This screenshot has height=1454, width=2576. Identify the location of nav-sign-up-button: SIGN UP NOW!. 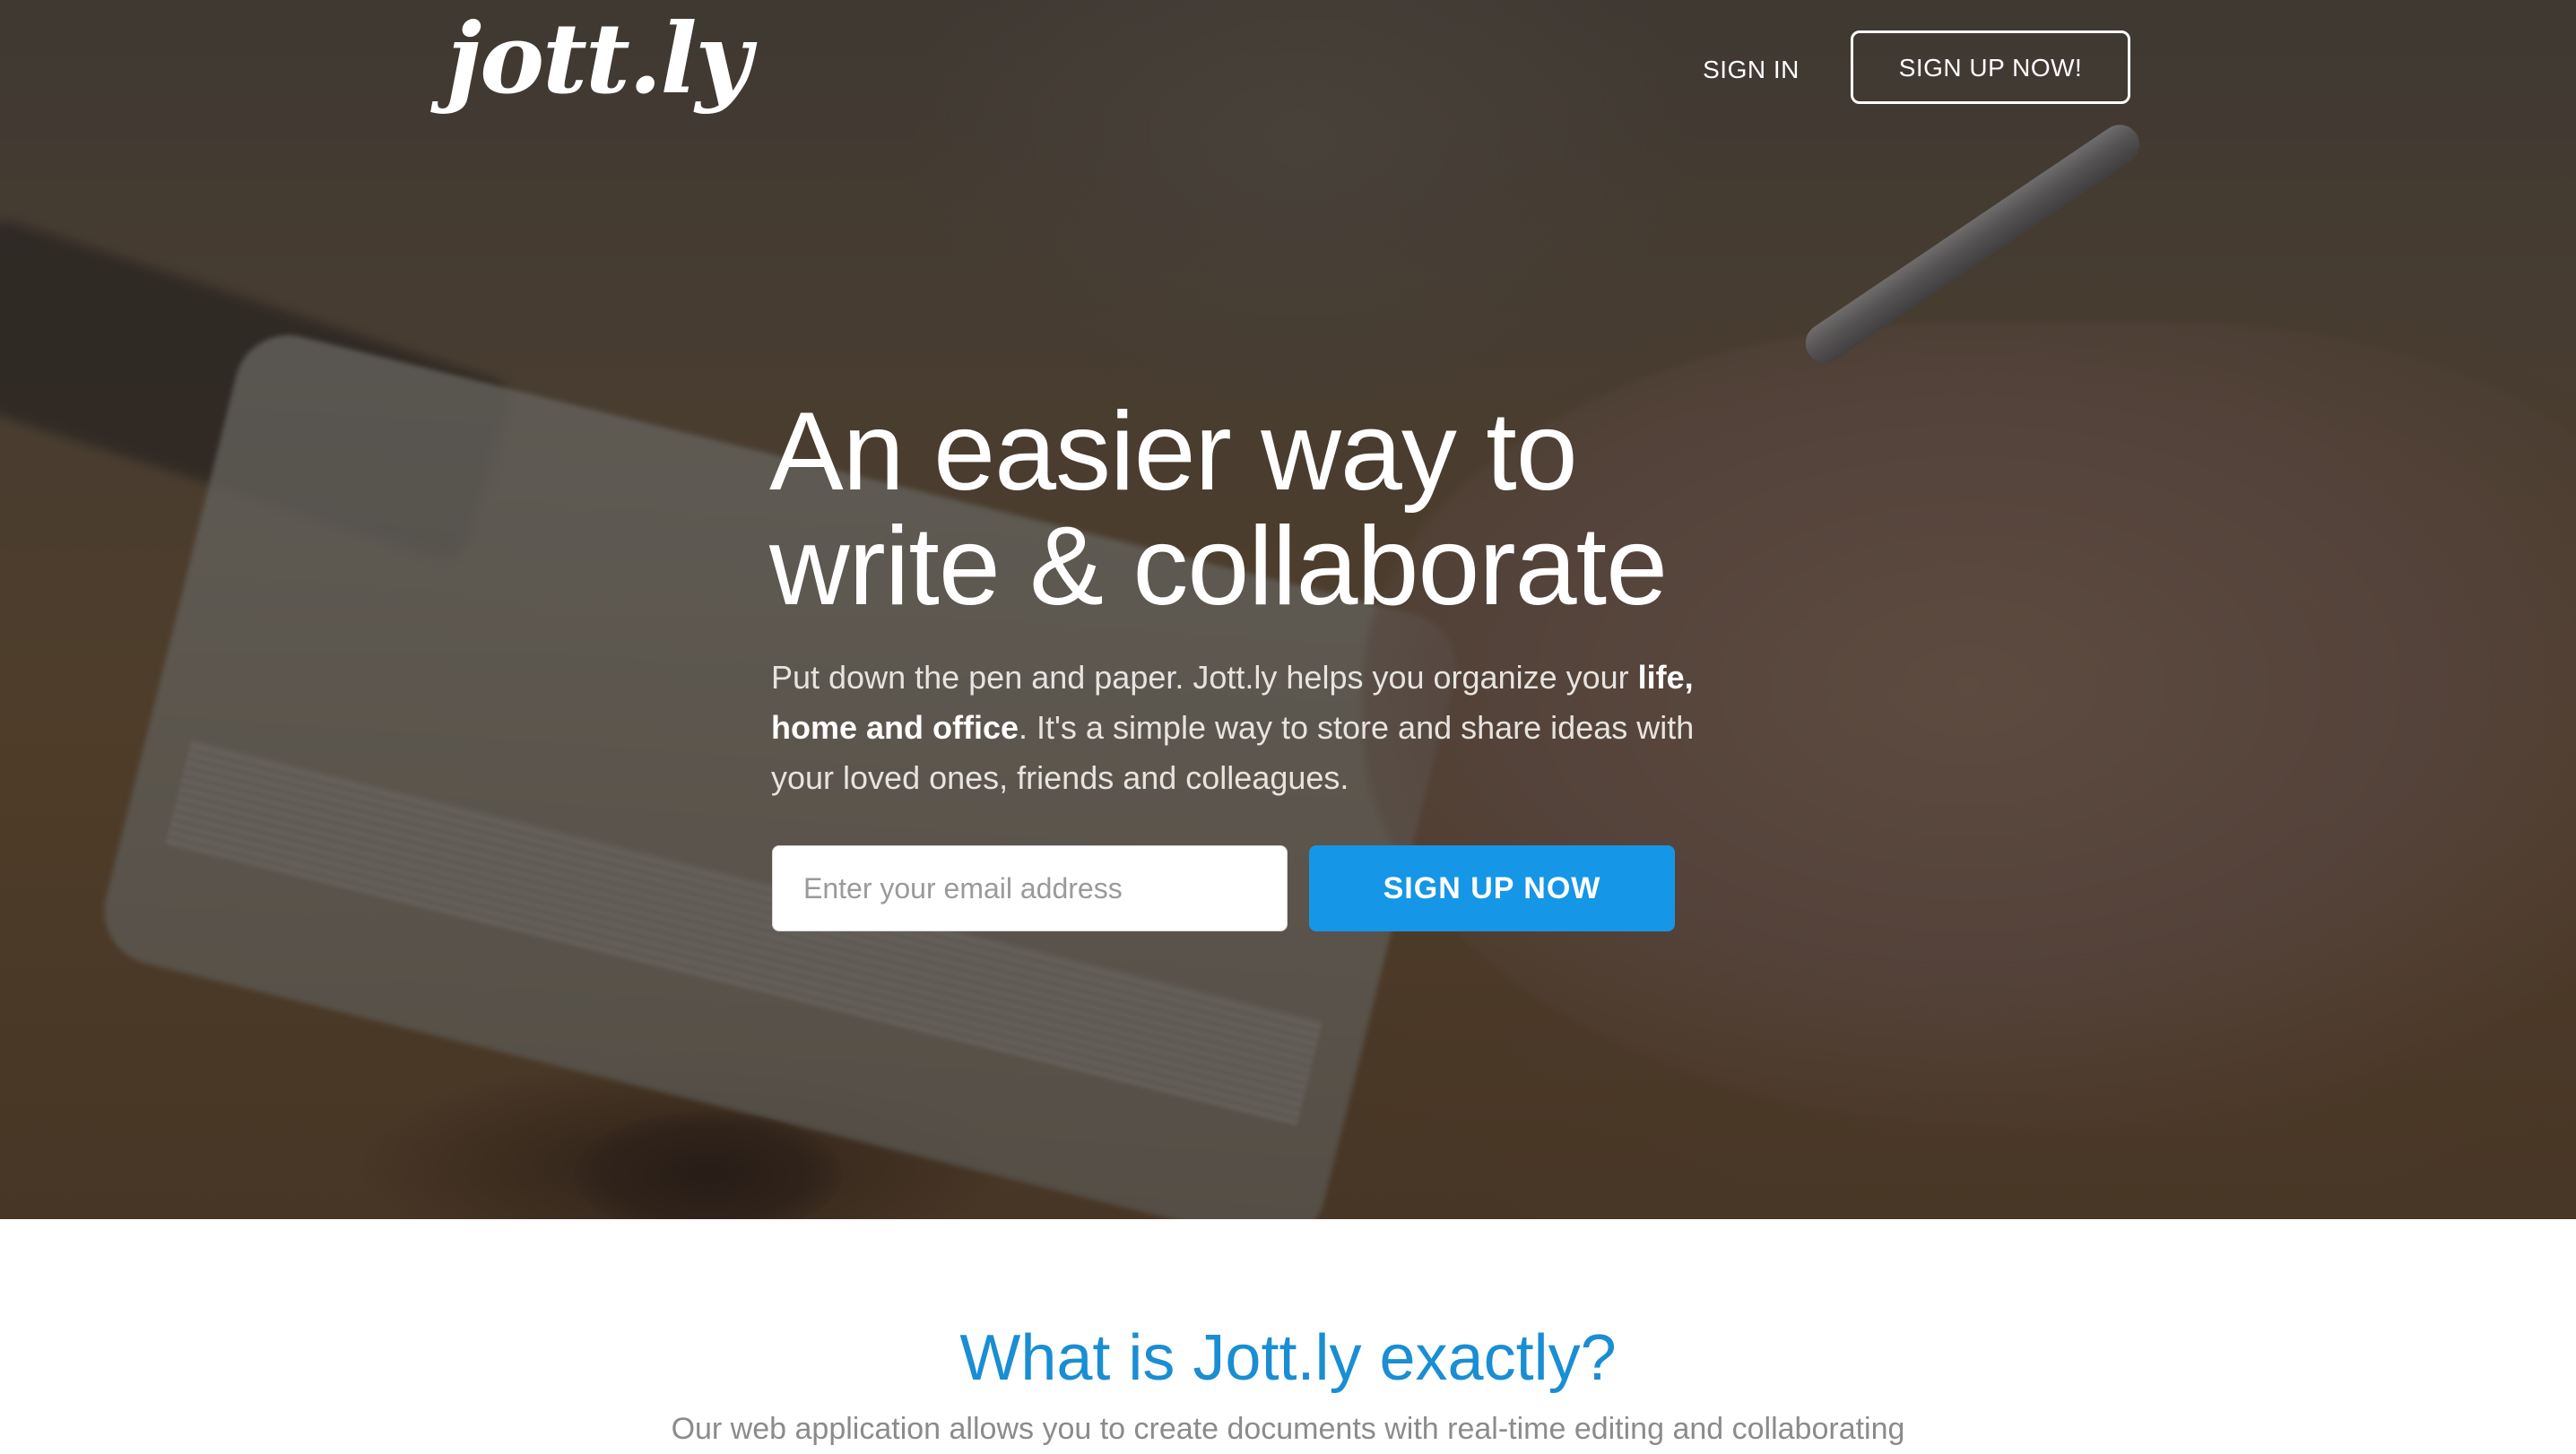
(1990, 67).